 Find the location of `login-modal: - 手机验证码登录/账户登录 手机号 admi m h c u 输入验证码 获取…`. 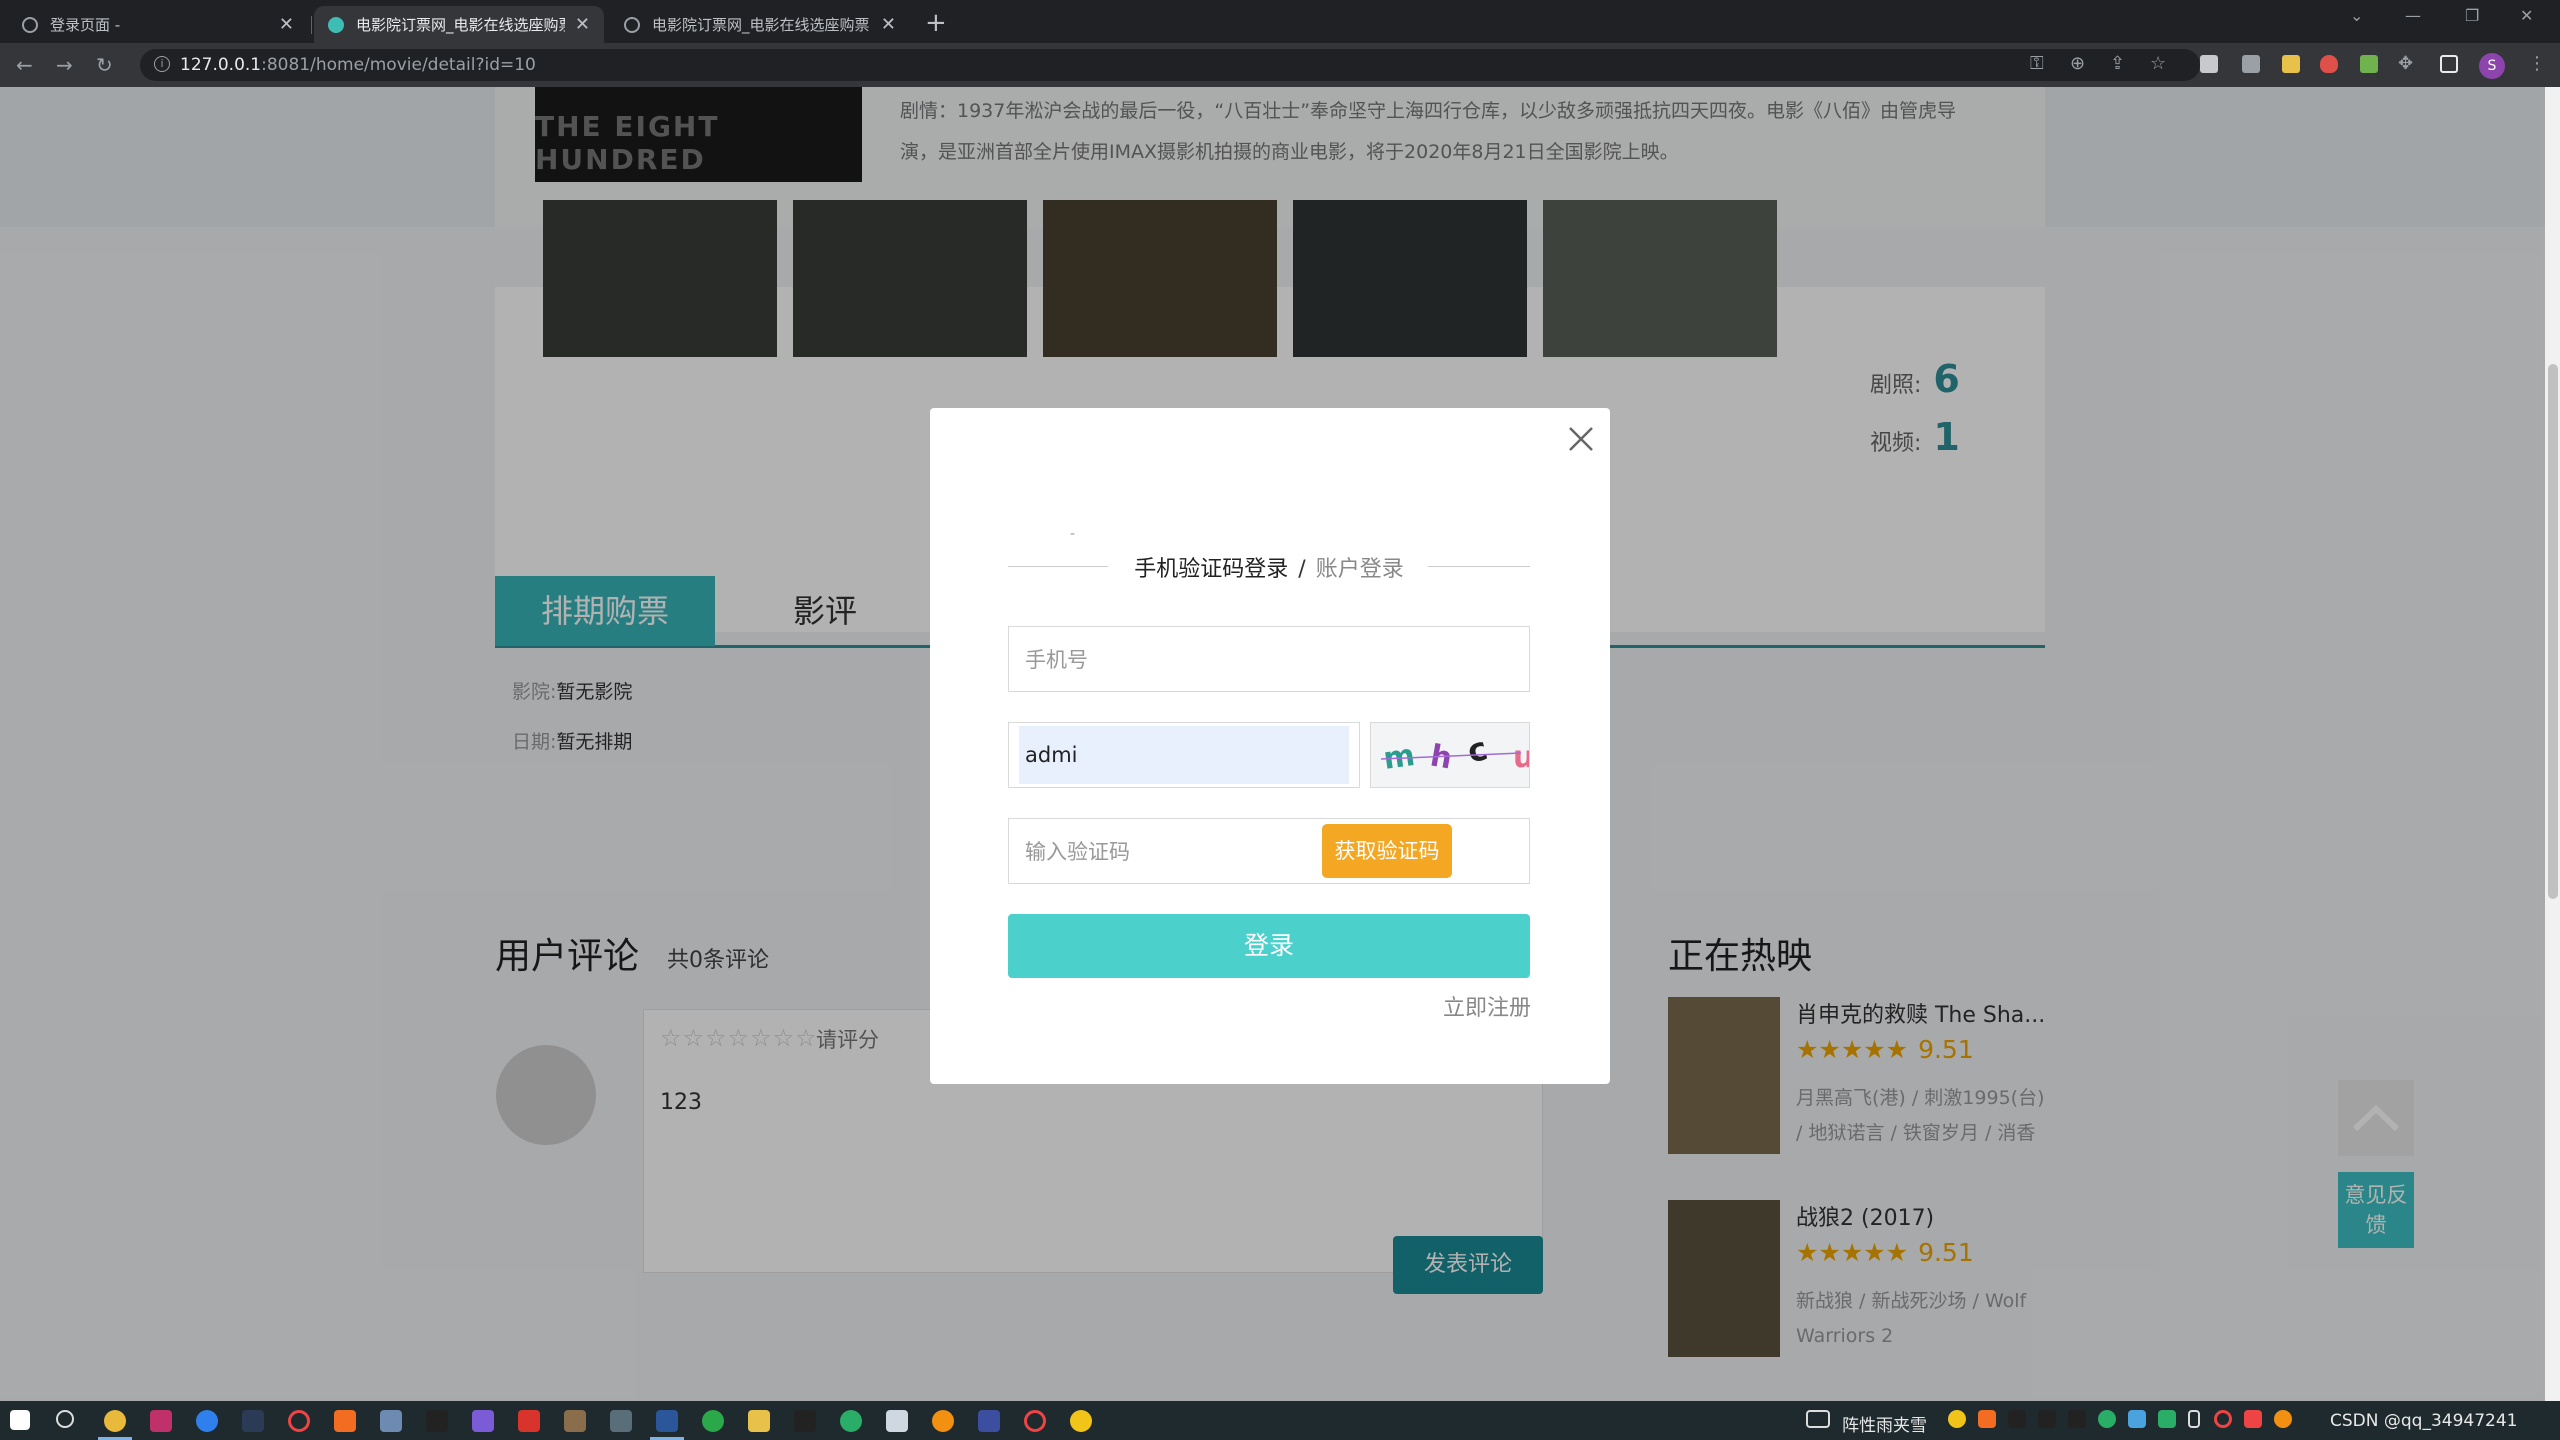

login-modal: - 手机验证码登录/账户登录 手机号 admi m h c u 输入验证码 获取… is located at coordinates (1270, 746).